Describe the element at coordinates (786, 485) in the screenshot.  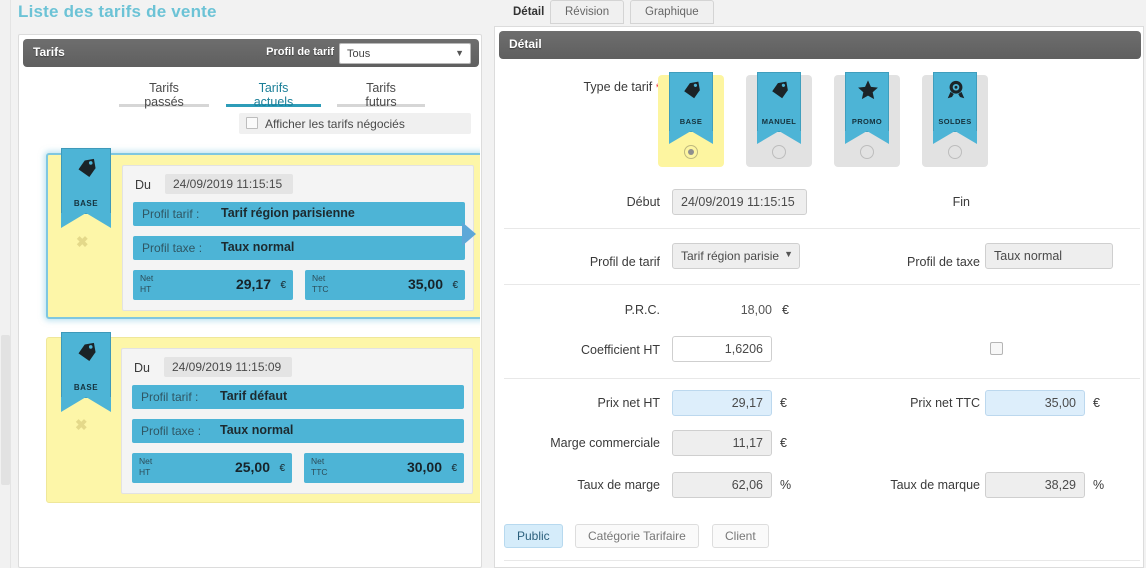
I see `taux-de-marge-unit: %` at that location.